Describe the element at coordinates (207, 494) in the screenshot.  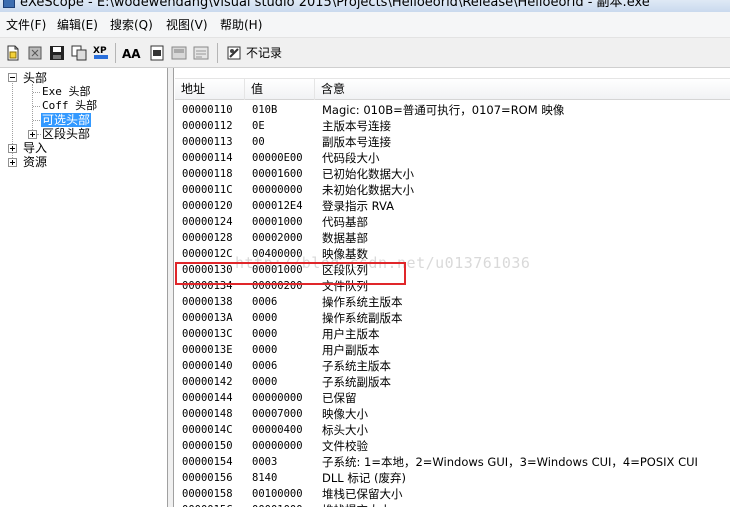
I see `cell-address: 00000158` at that location.